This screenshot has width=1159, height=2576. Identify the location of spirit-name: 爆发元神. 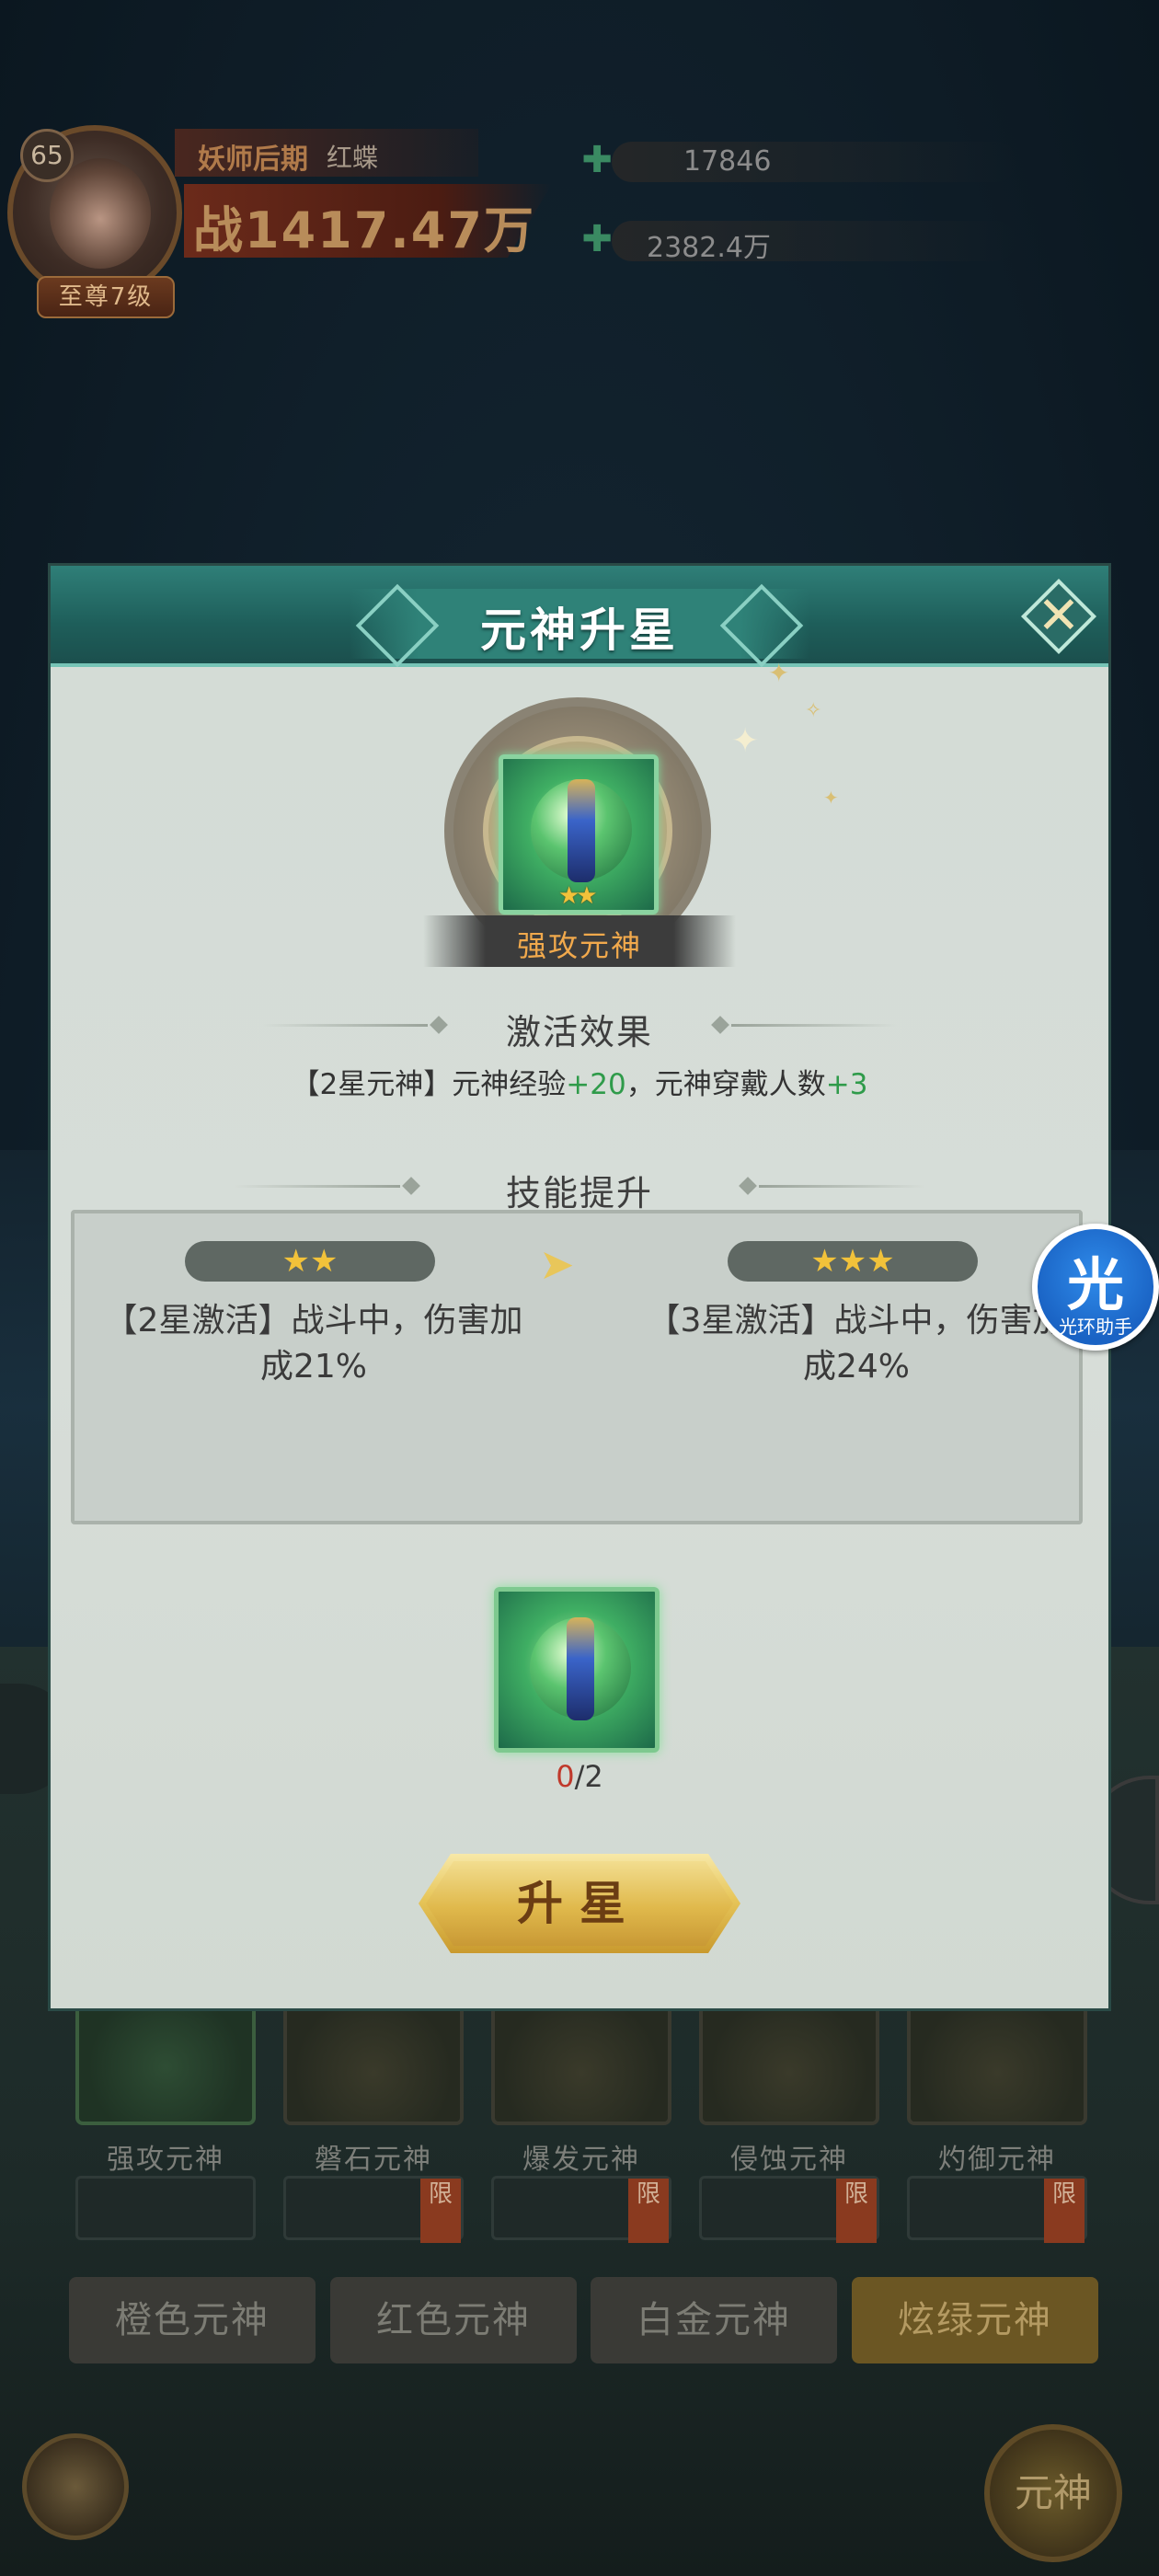
(581, 2160).